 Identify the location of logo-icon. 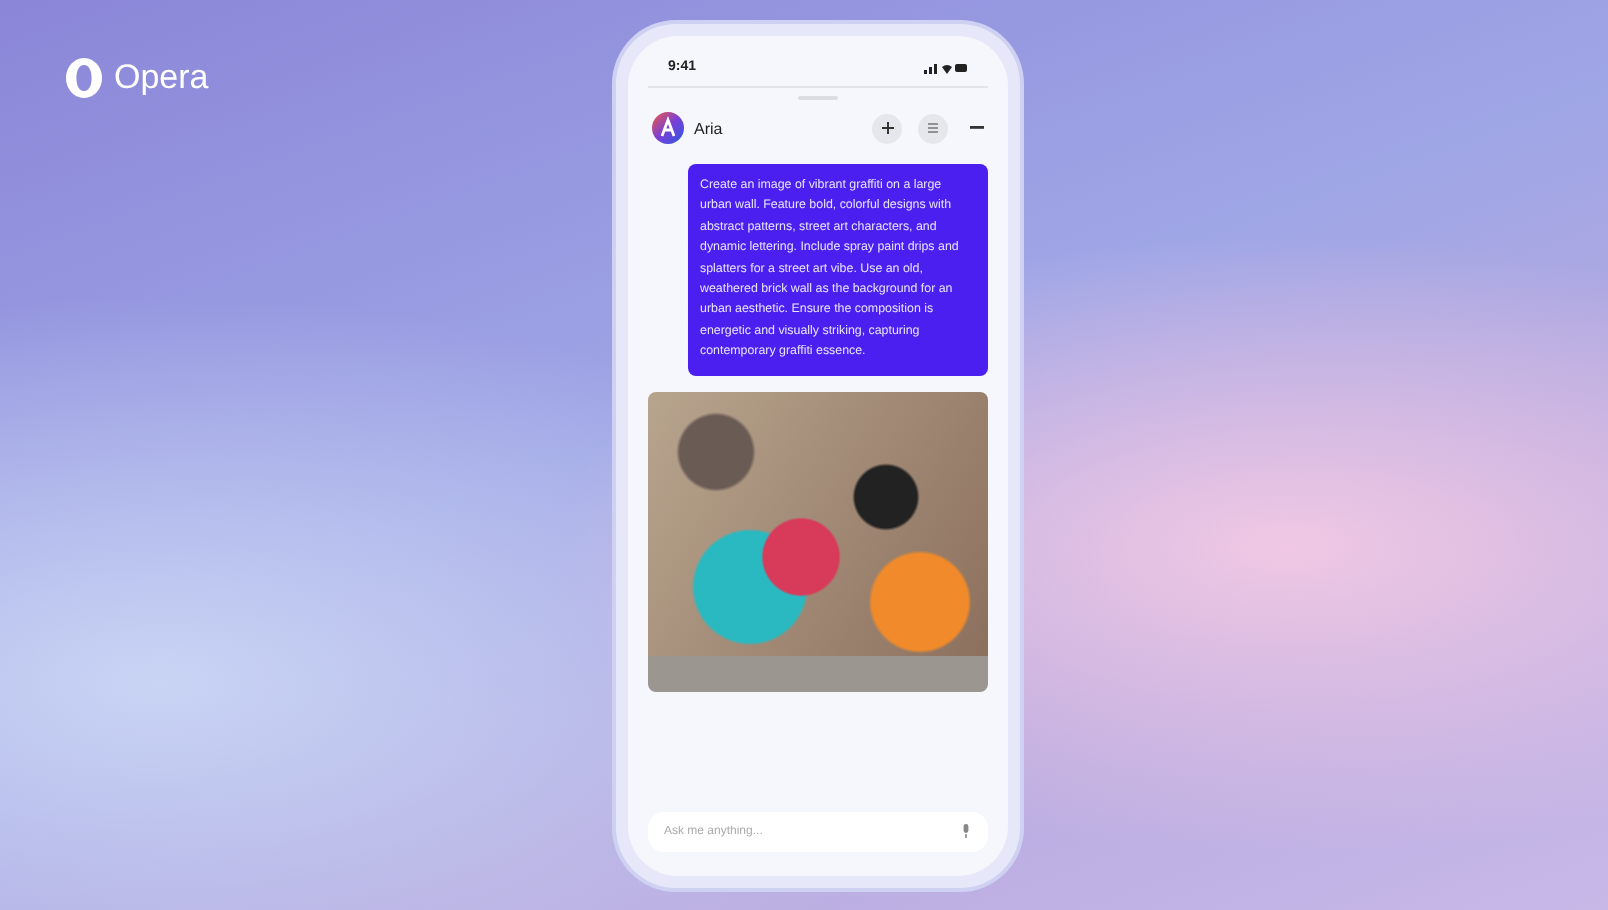
(84, 78).